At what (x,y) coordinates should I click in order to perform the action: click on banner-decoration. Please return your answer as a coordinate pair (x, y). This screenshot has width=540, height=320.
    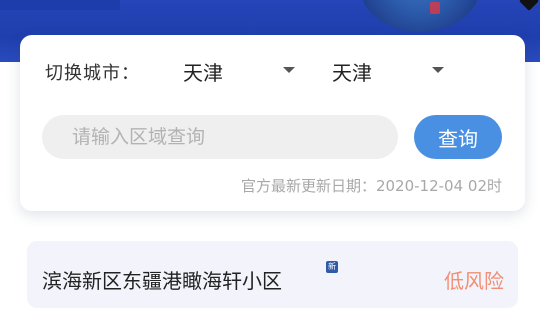
    Looking at the image, I should click on (60, 5).